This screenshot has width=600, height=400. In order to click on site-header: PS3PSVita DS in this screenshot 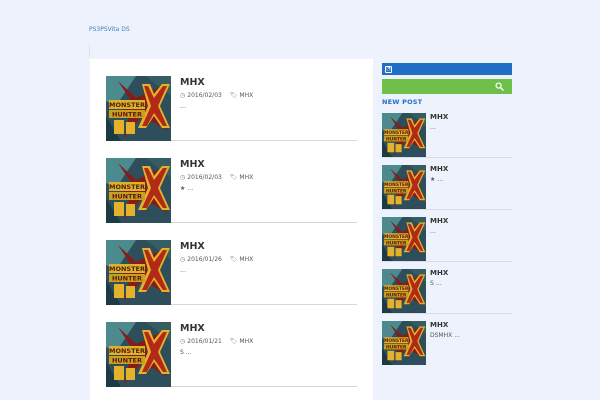, I will do `click(300, 29)`.